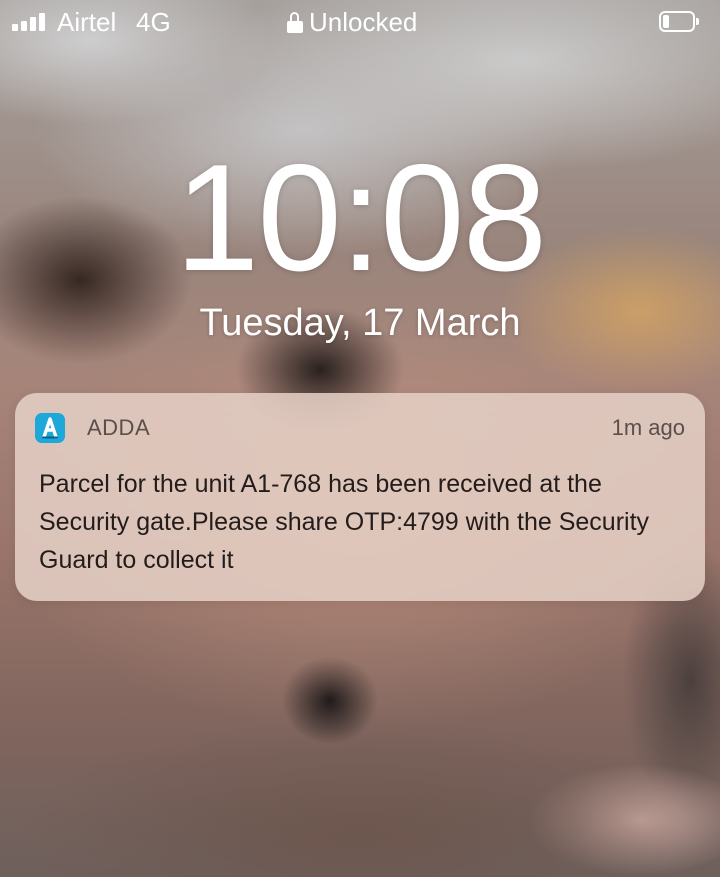 The image size is (720, 877). Describe the element at coordinates (666, 21) in the screenshot. I see `battery-fill` at that location.